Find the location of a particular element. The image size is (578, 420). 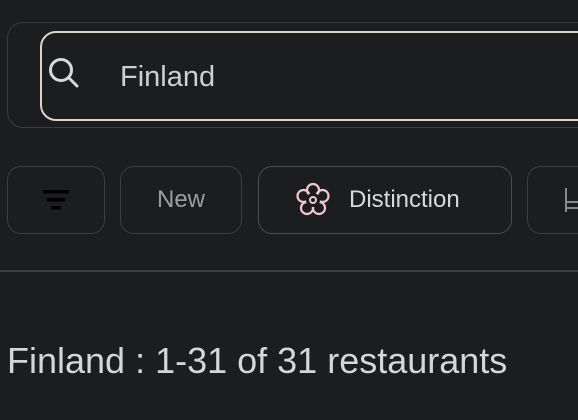

distinction-filter-chip: Distinction is located at coordinates (385, 200).